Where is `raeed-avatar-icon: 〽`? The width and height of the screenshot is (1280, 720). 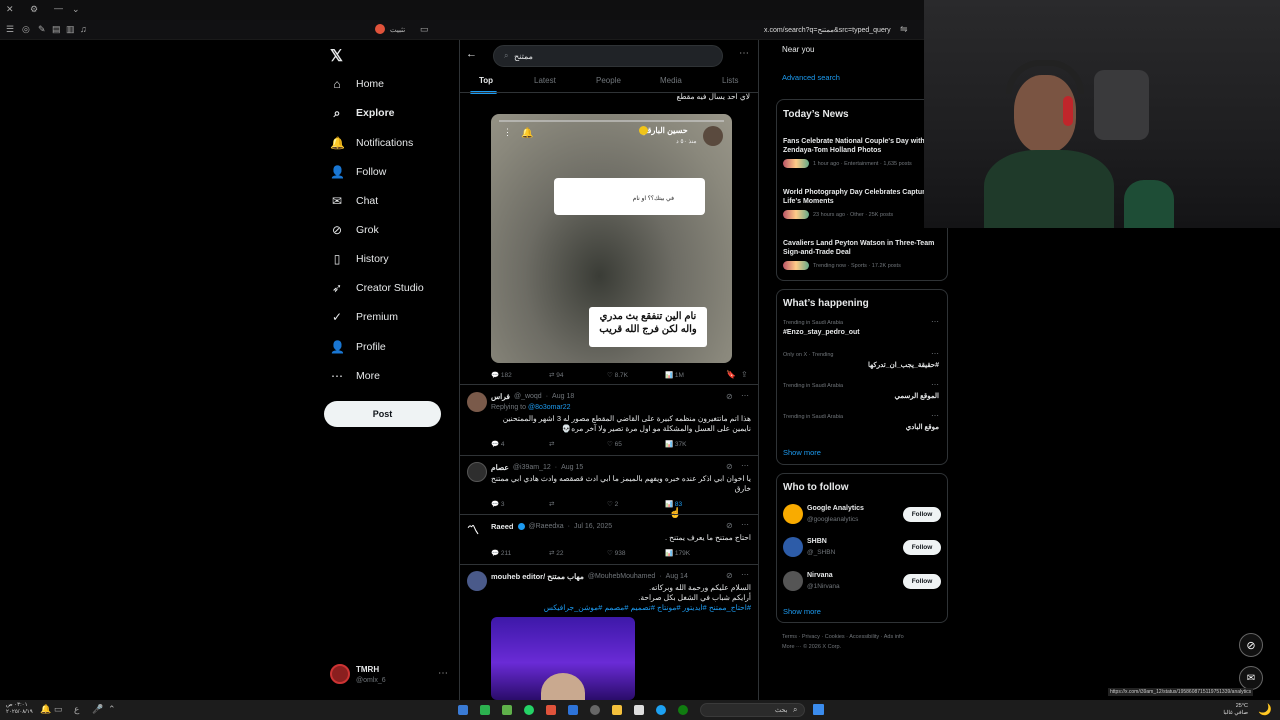 raeed-avatar-icon: 〽 is located at coordinates (473, 529).